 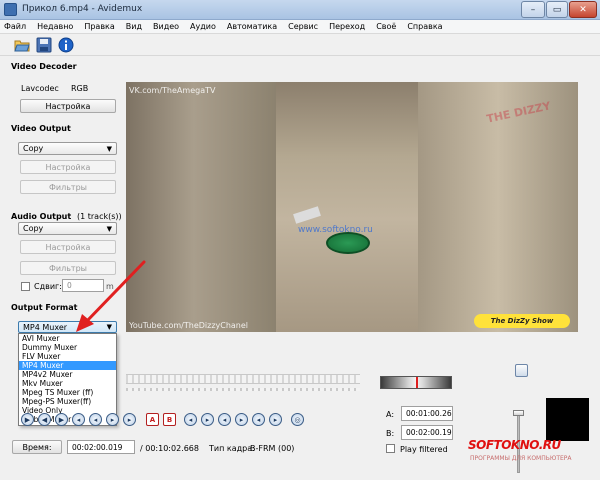 I want to click on video-codec-value: Copy, so click(x=33, y=148).